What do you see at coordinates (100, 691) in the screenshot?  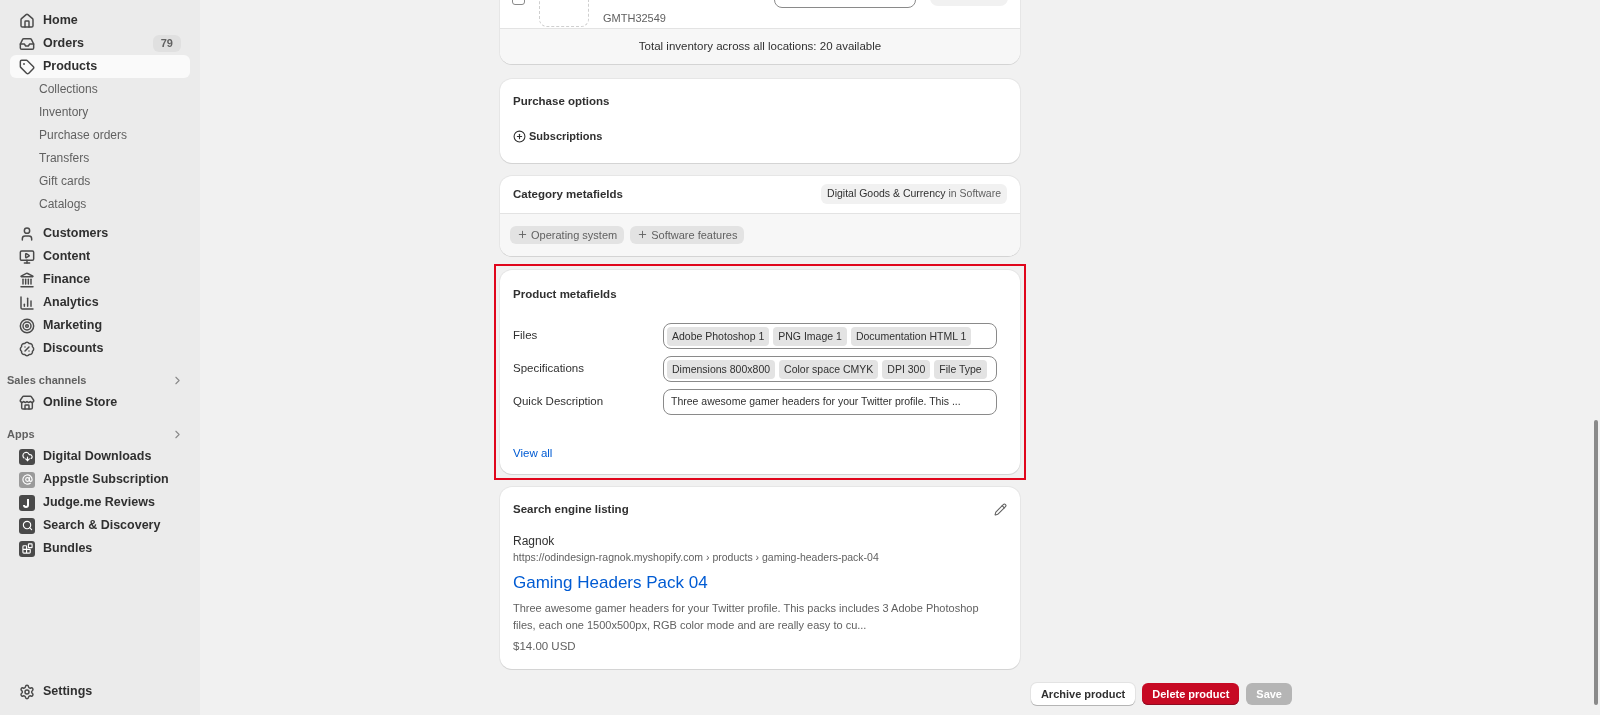 I see `nav-item: Settings` at bounding box center [100, 691].